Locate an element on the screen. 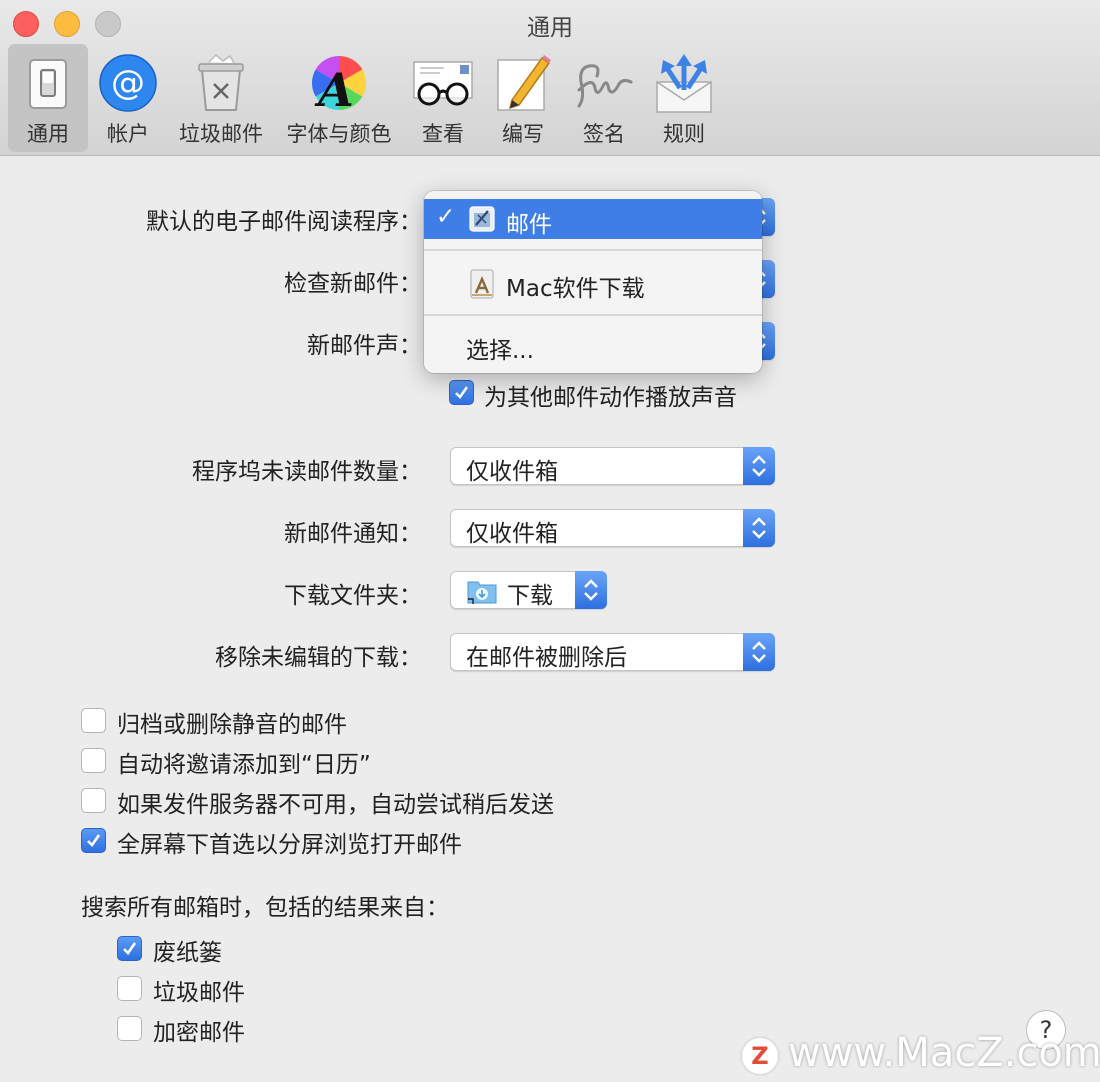 Image resolution: width=1100 pixels, height=1082 pixels. dock-unread-stepper is located at coordinates (759, 466).